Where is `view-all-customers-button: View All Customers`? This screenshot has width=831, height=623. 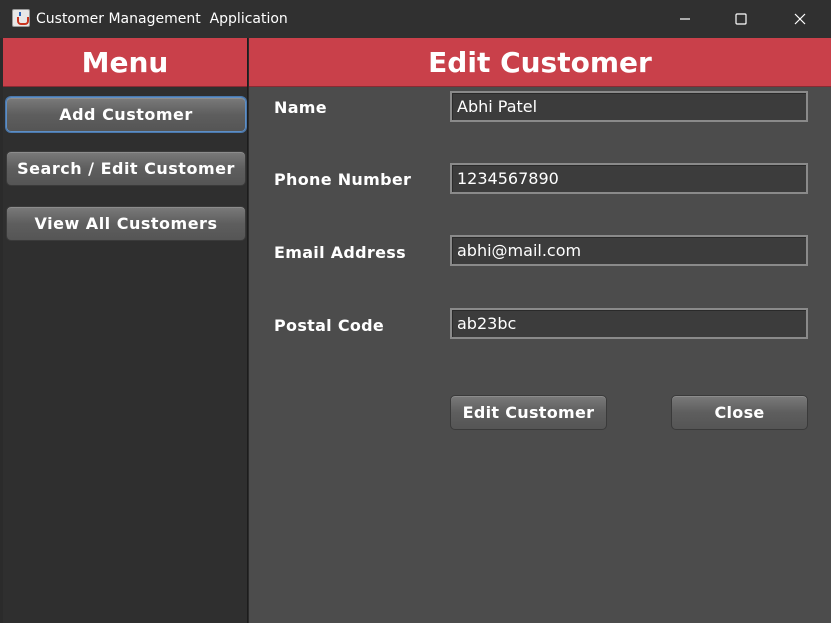
view-all-customers-button: View All Customers is located at coordinates (126, 223).